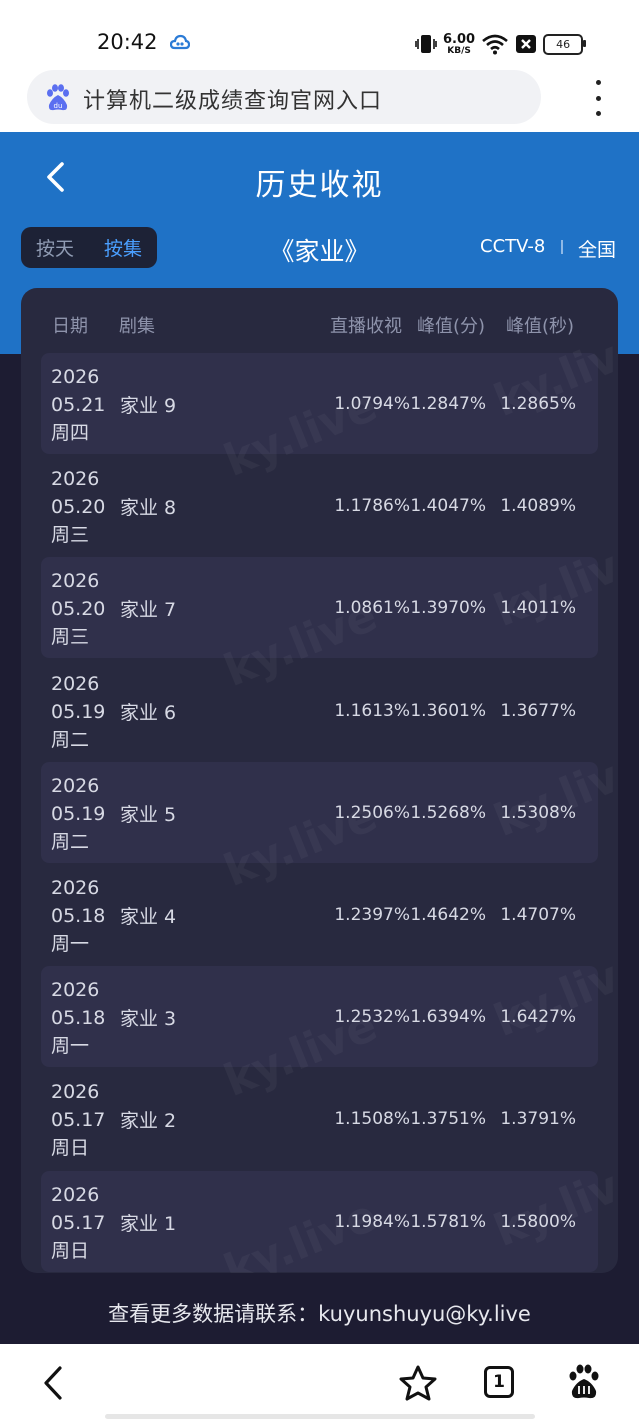  What do you see at coordinates (319, 1382) in the screenshot?
I see `browser-nav-bar: 1` at bounding box center [319, 1382].